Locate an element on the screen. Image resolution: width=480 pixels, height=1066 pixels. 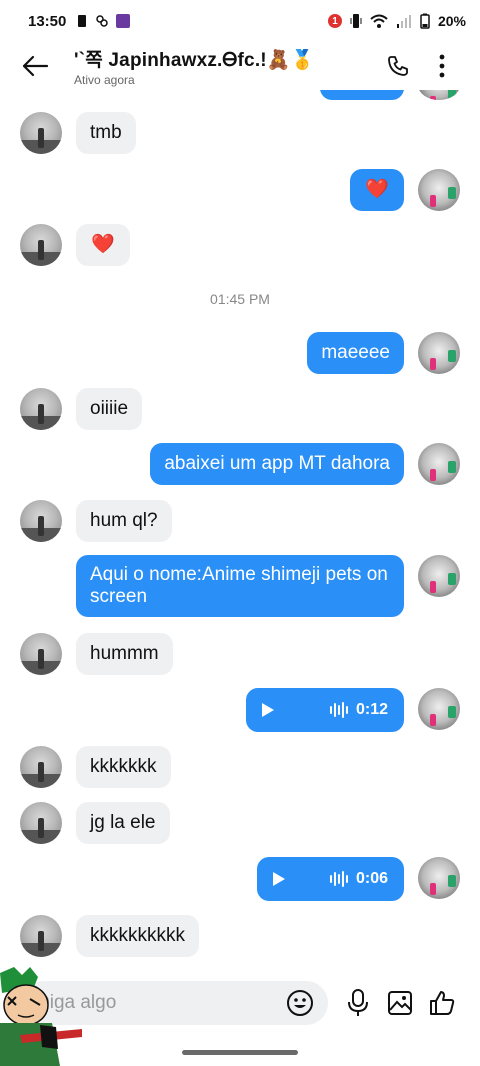
thumbs-up-icon is located at coordinates (442, 1003).